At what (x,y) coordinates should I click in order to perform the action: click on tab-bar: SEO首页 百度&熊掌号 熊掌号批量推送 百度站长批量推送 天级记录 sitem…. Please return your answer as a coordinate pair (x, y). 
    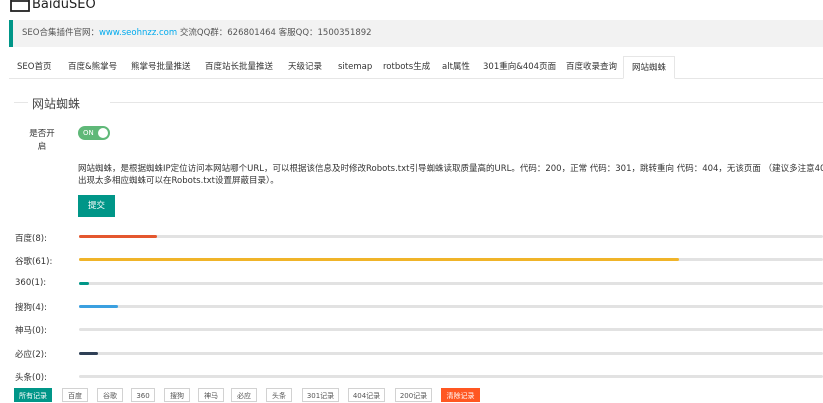
    Looking at the image, I should click on (416, 67).